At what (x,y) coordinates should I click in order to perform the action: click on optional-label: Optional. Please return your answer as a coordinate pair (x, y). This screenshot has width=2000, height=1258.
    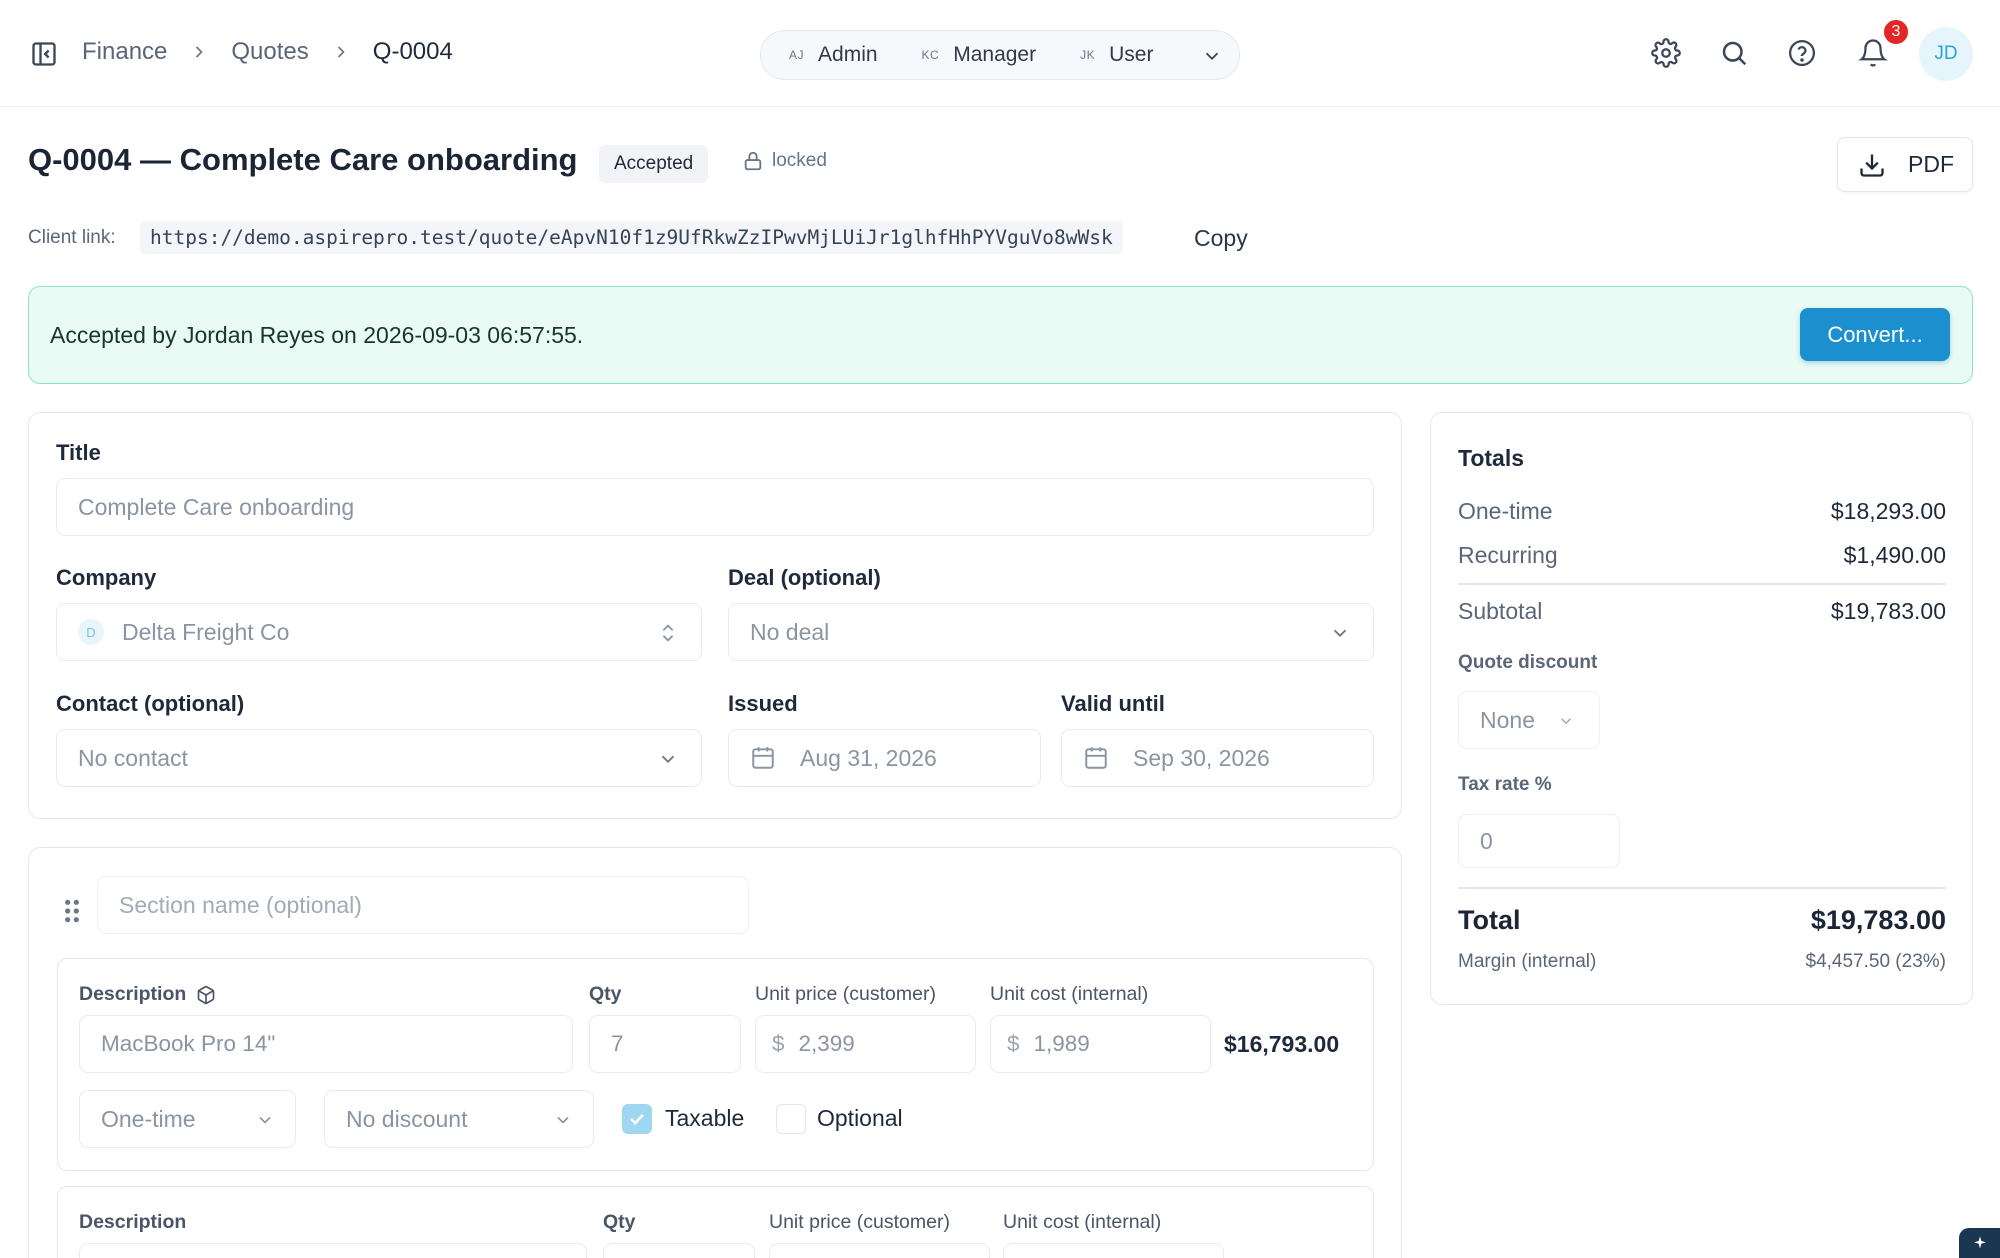
    Looking at the image, I should click on (860, 1118).